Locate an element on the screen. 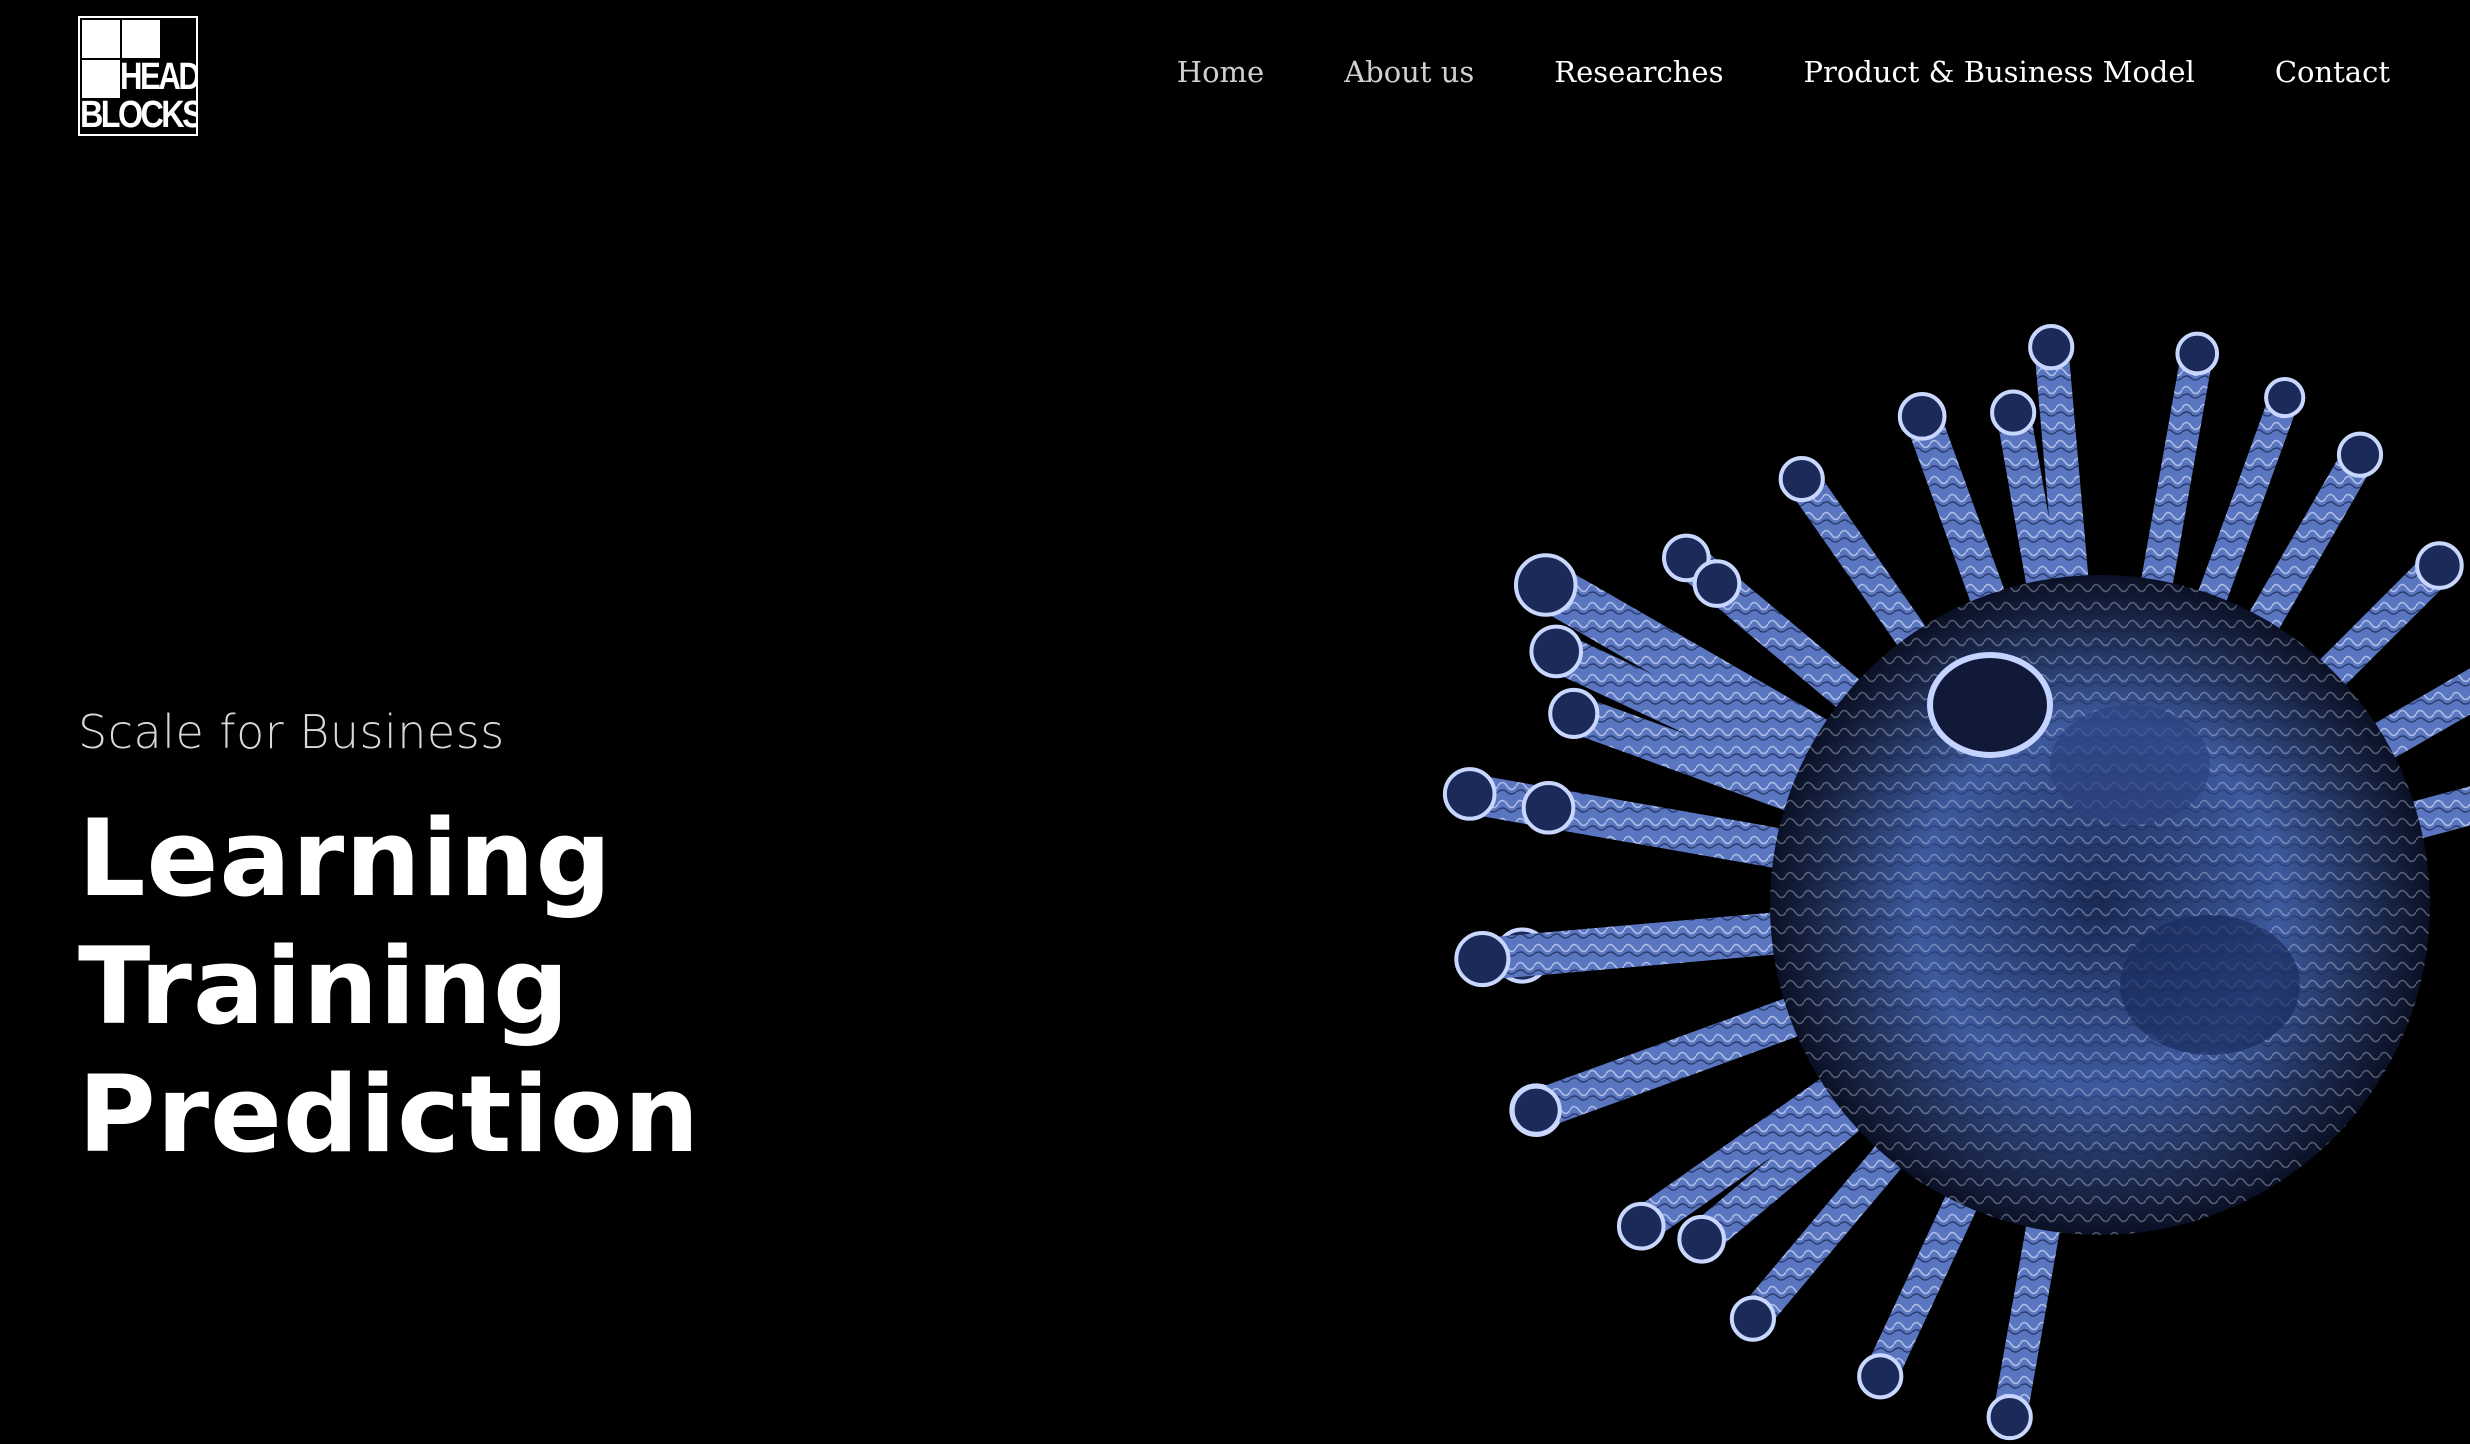 The width and height of the screenshot is (2470, 1444). hero-subtitle: Scale for Business is located at coordinates (291, 732).